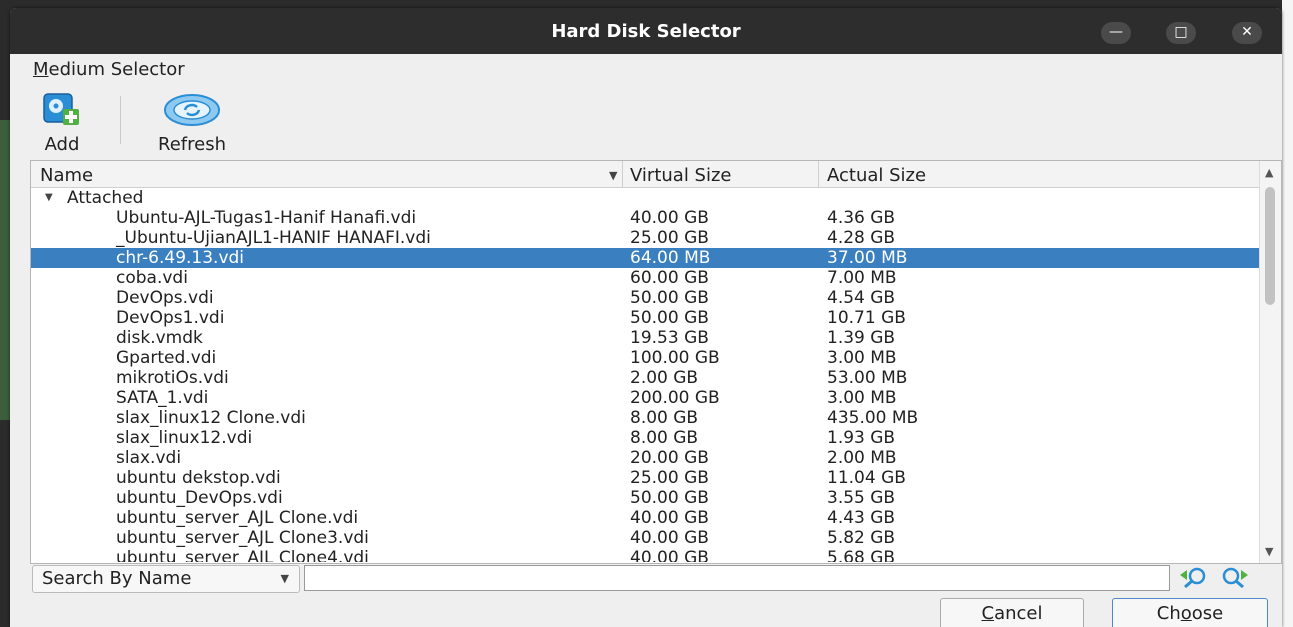  What do you see at coordinates (669, 278) in the screenshot?
I see `virtual-size-cell: 60.00 GB` at bounding box center [669, 278].